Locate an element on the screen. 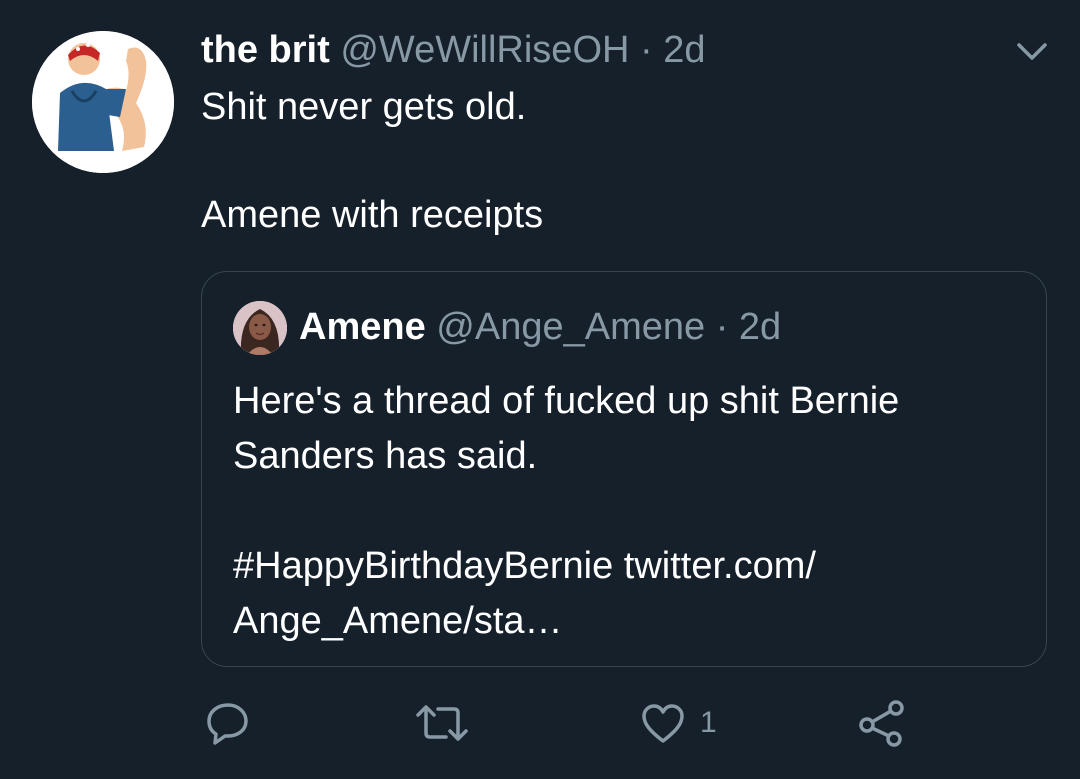 The width and height of the screenshot is (1080, 779). quoted-text-line: #HappyBirthdayBernie twitter.com/ is located at coordinates (524, 566).